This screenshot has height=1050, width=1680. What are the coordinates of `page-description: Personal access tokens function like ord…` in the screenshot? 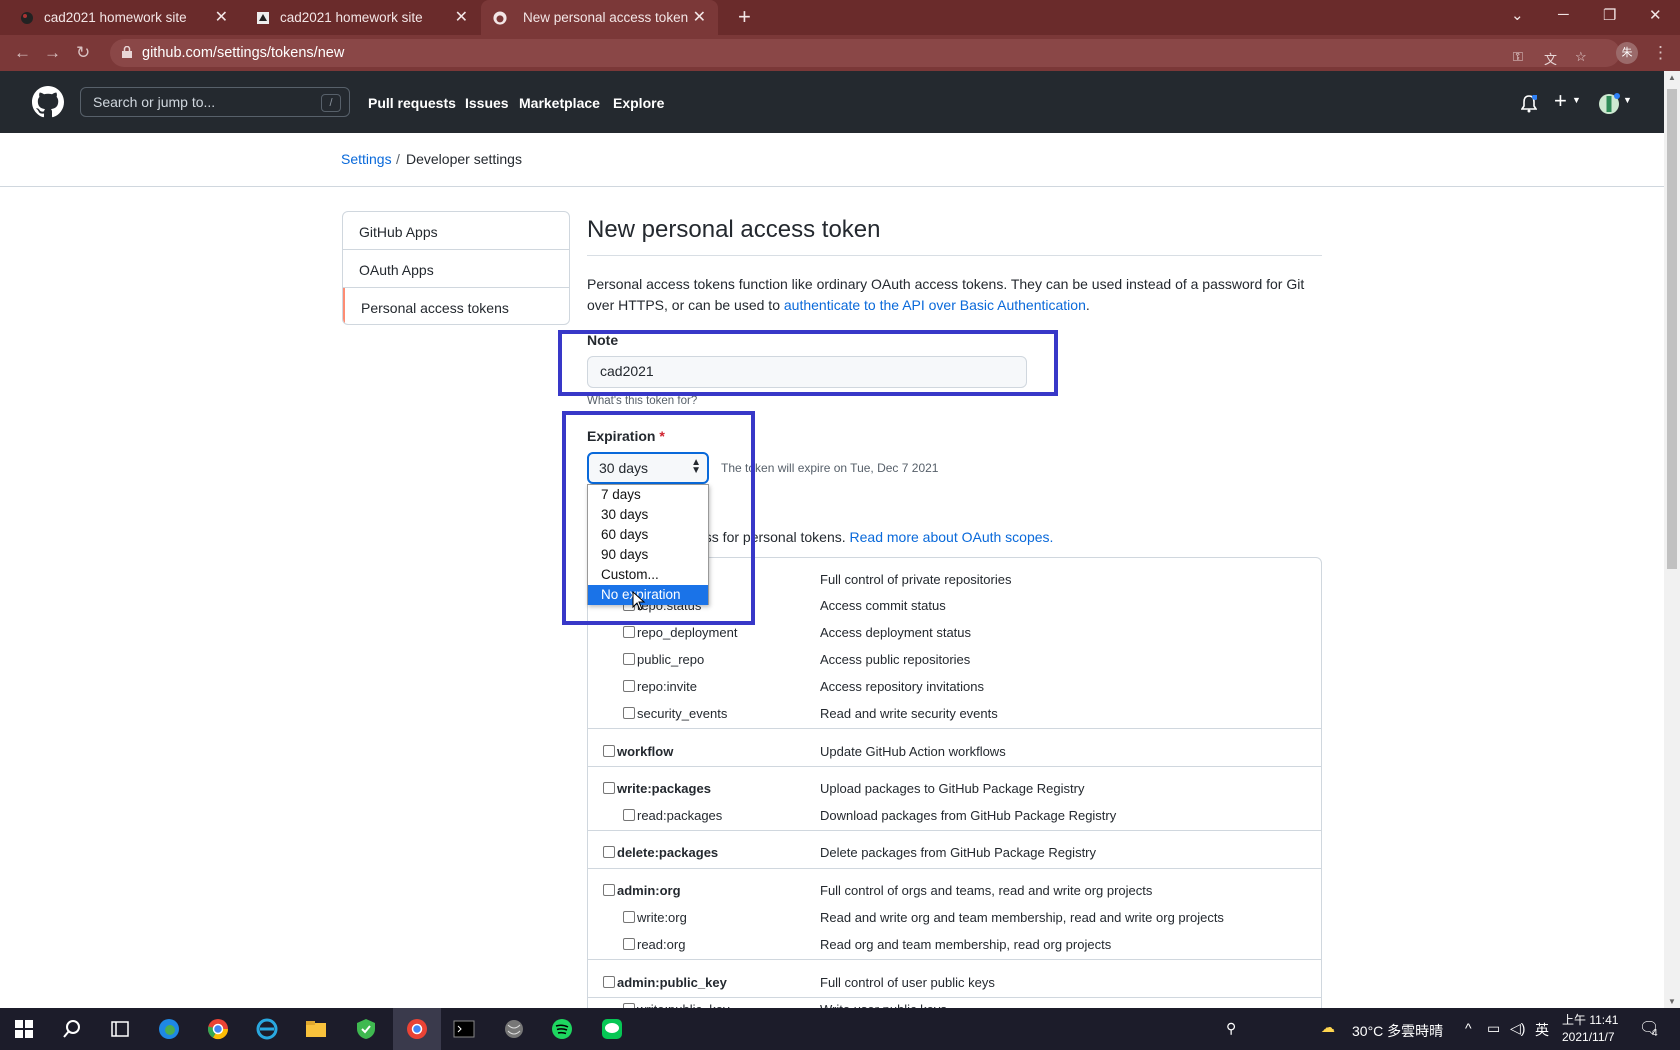 It's located at (957, 295).